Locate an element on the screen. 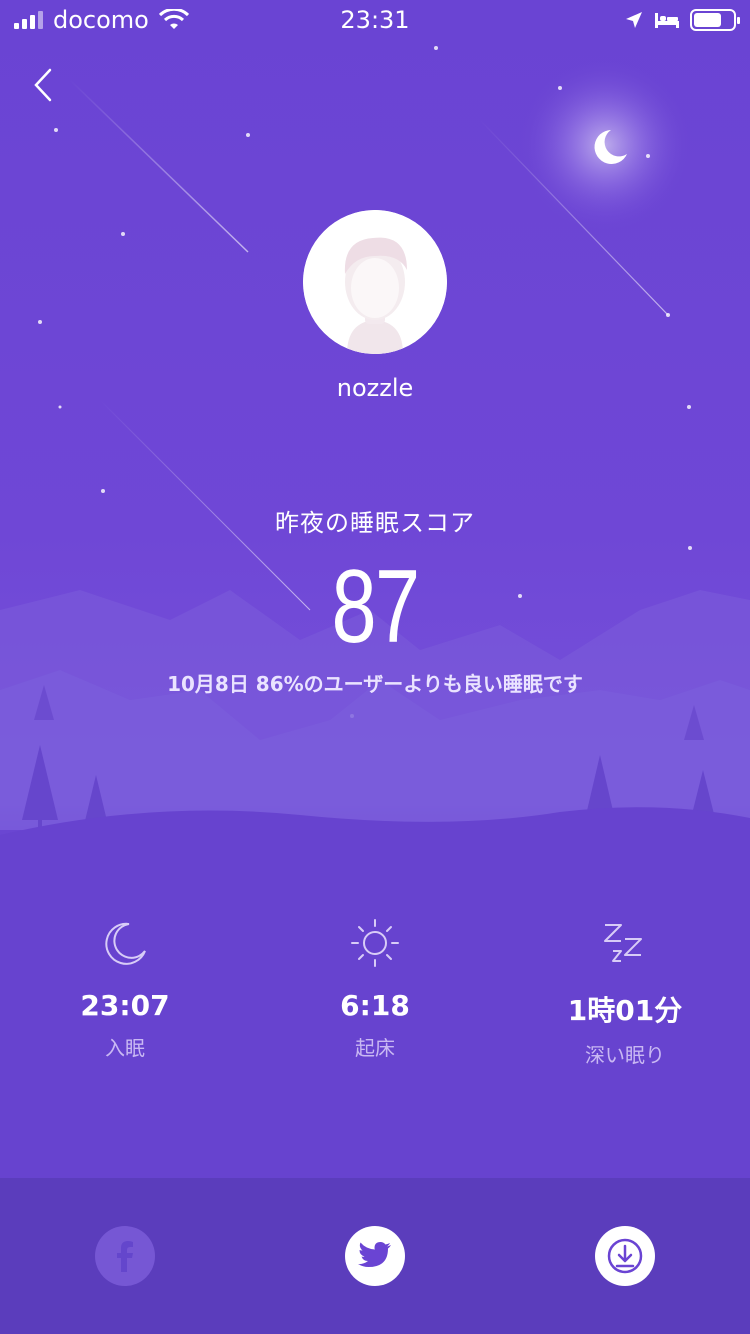  facebook-icon is located at coordinates (125, 1256).